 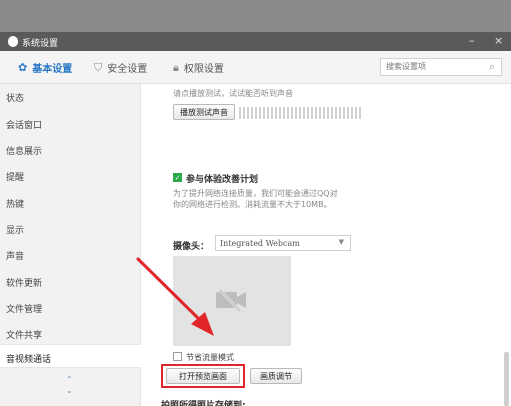 What do you see at coordinates (255, 193) in the screenshot?
I see `plan-description-line-1: 为了提升网络连接质量，我们可能会通过QQ对` at bounding box center [255, 193].